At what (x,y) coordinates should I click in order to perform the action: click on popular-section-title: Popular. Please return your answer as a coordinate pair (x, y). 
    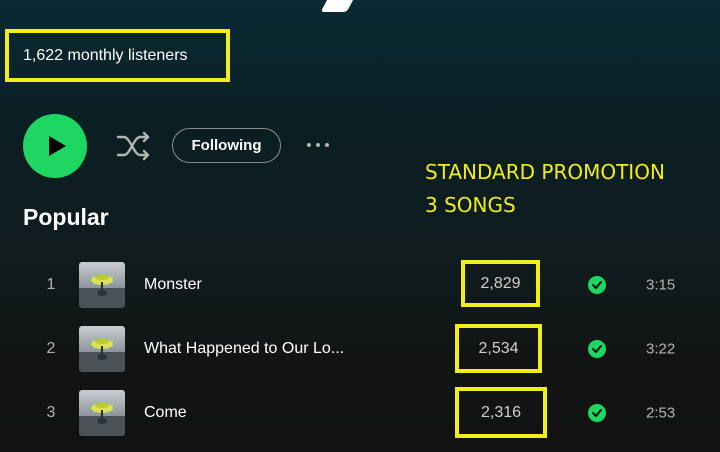
    Looking at the image, I should click on (66, 217).